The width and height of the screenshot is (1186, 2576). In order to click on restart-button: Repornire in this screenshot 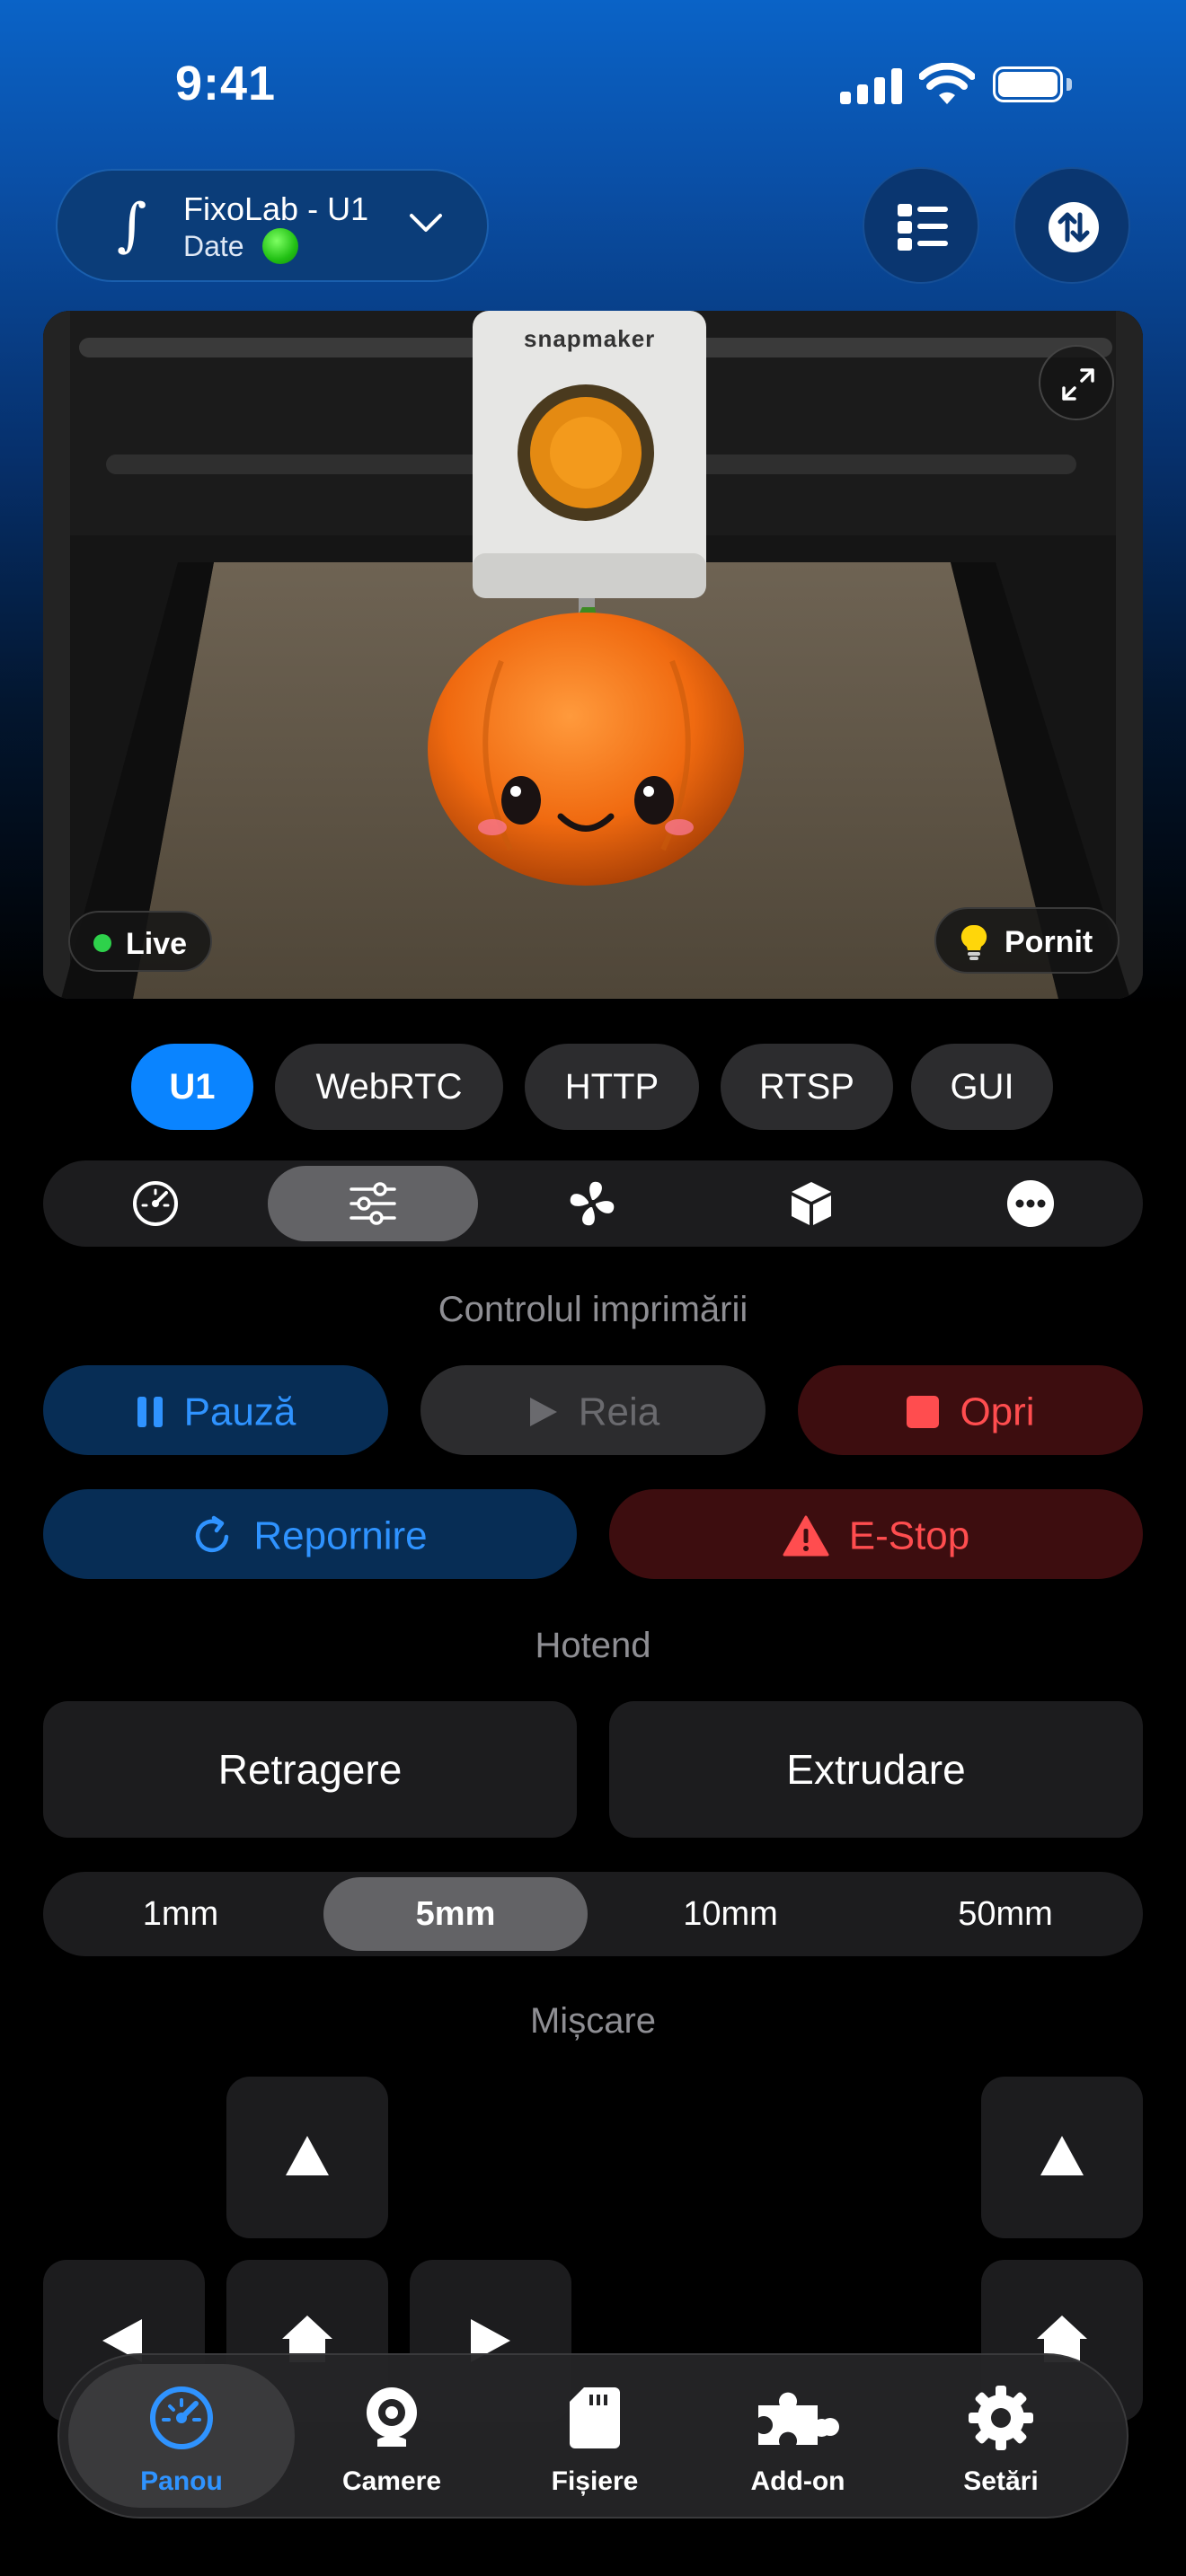, I will do `click(310, 1534)`.